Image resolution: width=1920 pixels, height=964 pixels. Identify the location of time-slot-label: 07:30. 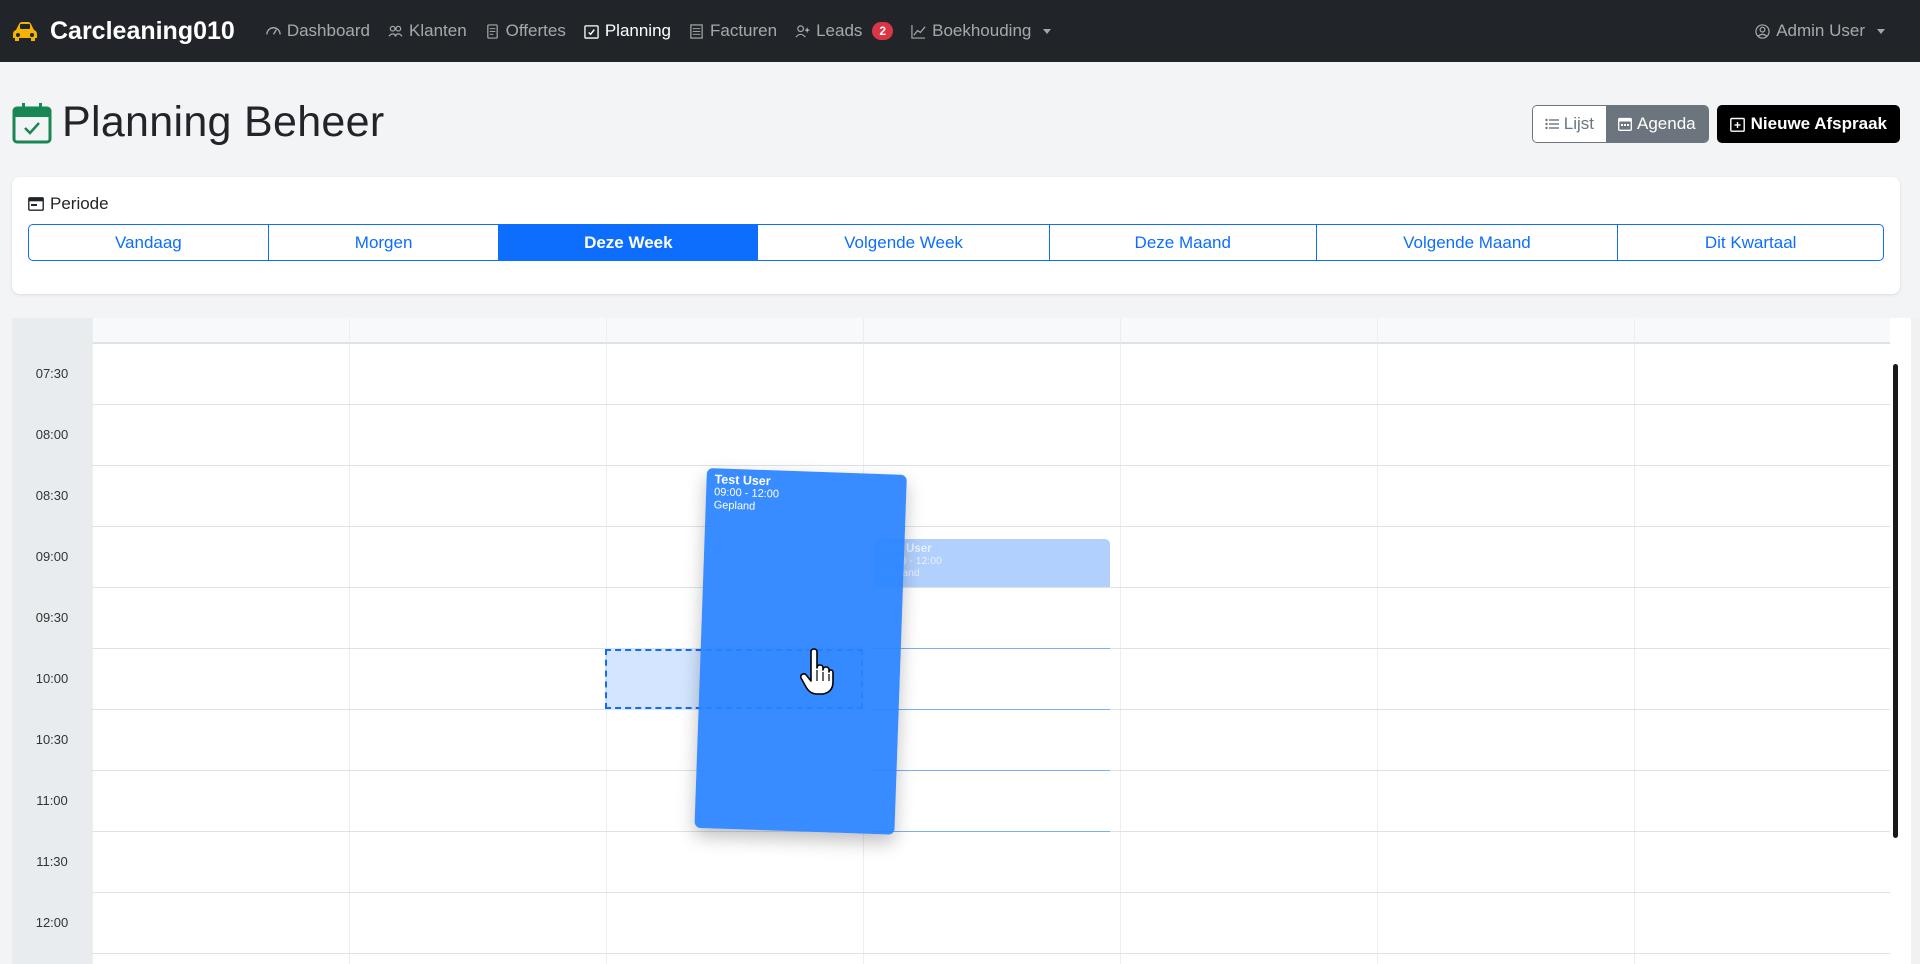
(52, 373).